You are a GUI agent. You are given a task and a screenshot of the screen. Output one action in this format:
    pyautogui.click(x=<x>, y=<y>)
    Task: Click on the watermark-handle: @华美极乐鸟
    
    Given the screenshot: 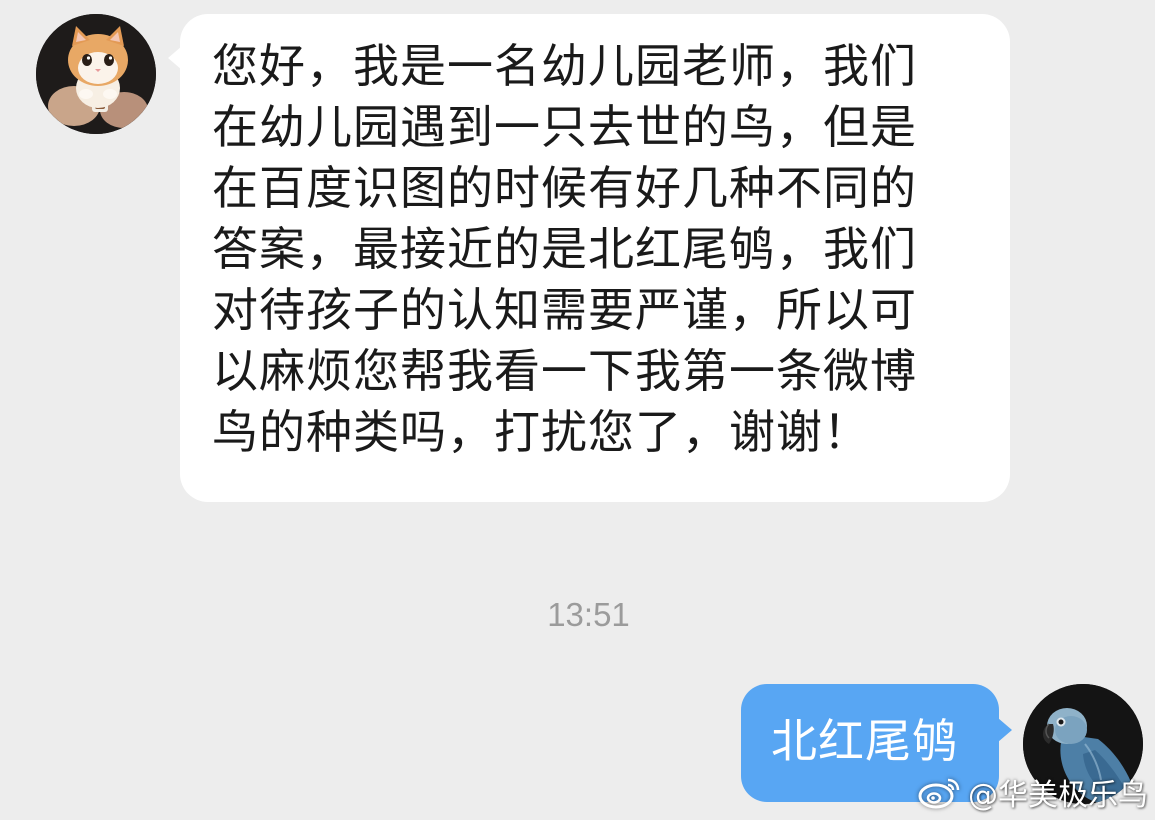 What is the action you would take?
    pyautogui.click(x=1058, y=795)
    